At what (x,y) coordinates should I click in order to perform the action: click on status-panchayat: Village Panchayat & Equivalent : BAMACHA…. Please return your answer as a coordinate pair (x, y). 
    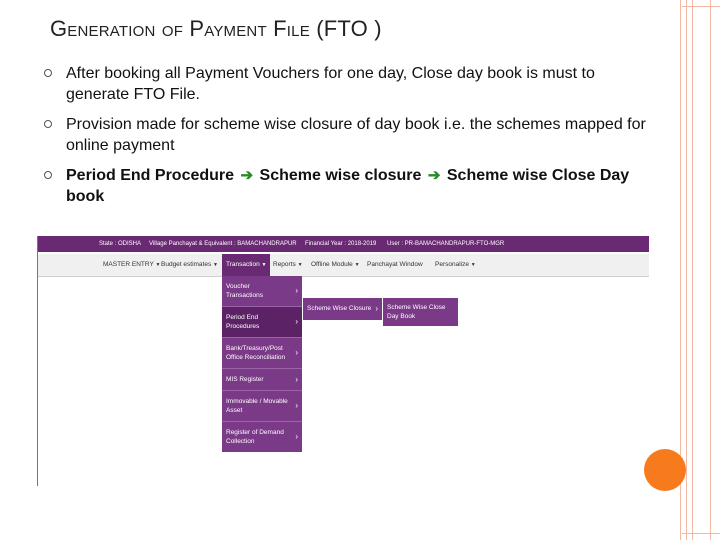
    Looking at the image, I should click on (223, 244).